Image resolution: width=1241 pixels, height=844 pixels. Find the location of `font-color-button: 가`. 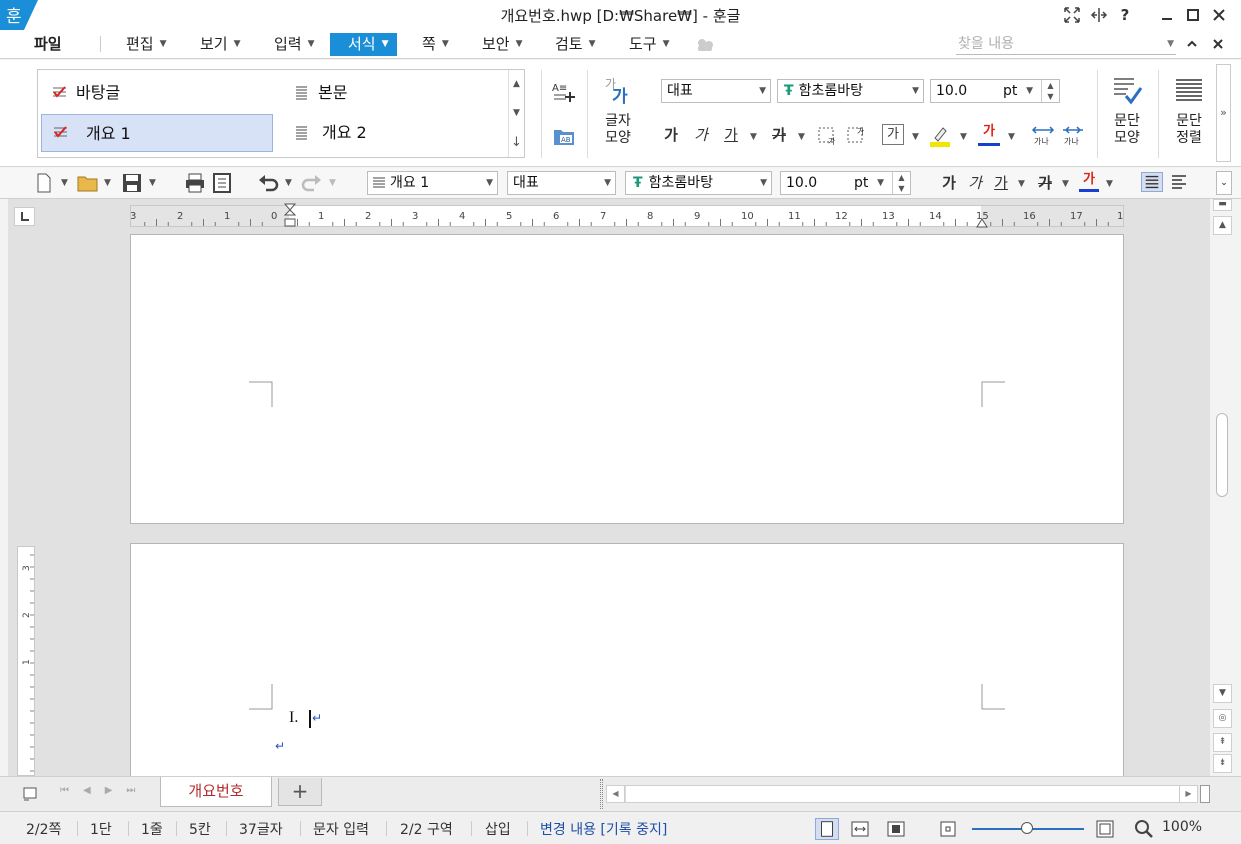

font-color-button: 가 is located at coordinates (989, 134).